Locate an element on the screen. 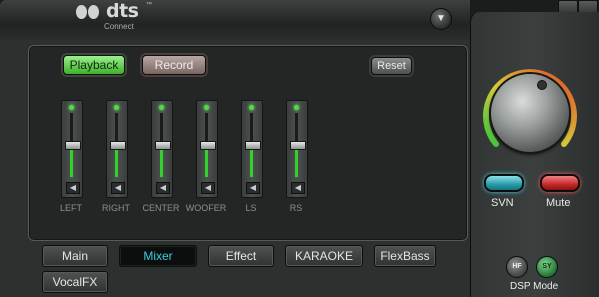 The height and width of the screenshot is (297, 599). channel-label-woofer: WOOFER is located at coordinates (206, 208).